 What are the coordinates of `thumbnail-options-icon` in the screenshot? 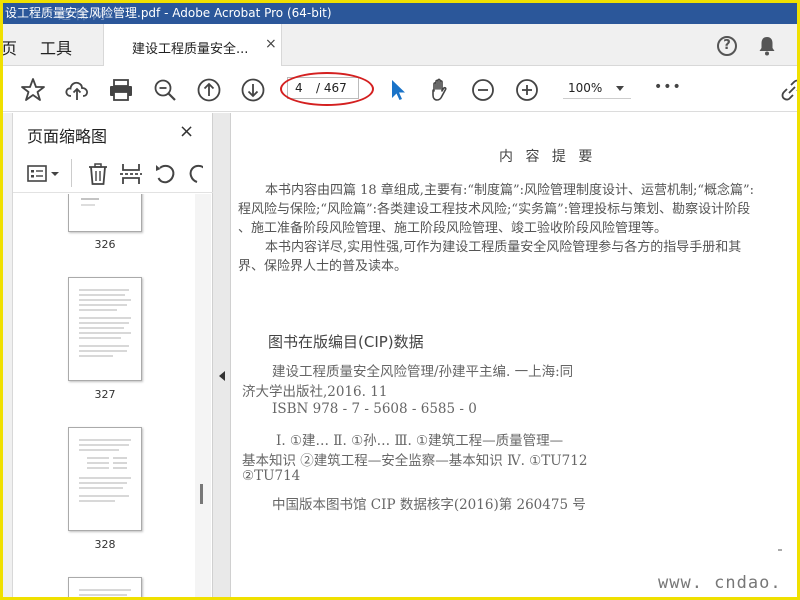 It's located at (44, 174).